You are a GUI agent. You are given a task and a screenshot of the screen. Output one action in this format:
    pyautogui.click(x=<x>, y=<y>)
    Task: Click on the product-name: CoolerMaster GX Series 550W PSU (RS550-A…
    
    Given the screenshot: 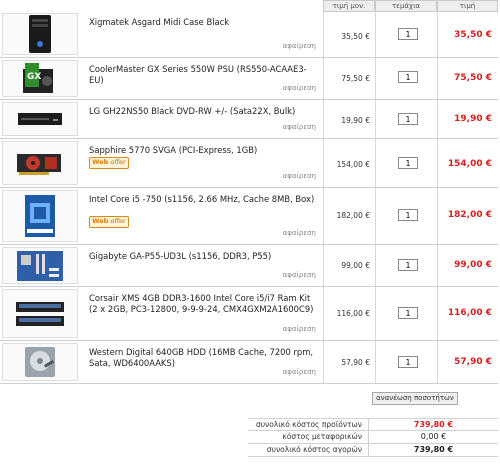 What is the action you would take?
    pyautogui.click(x=202, y=75)
    